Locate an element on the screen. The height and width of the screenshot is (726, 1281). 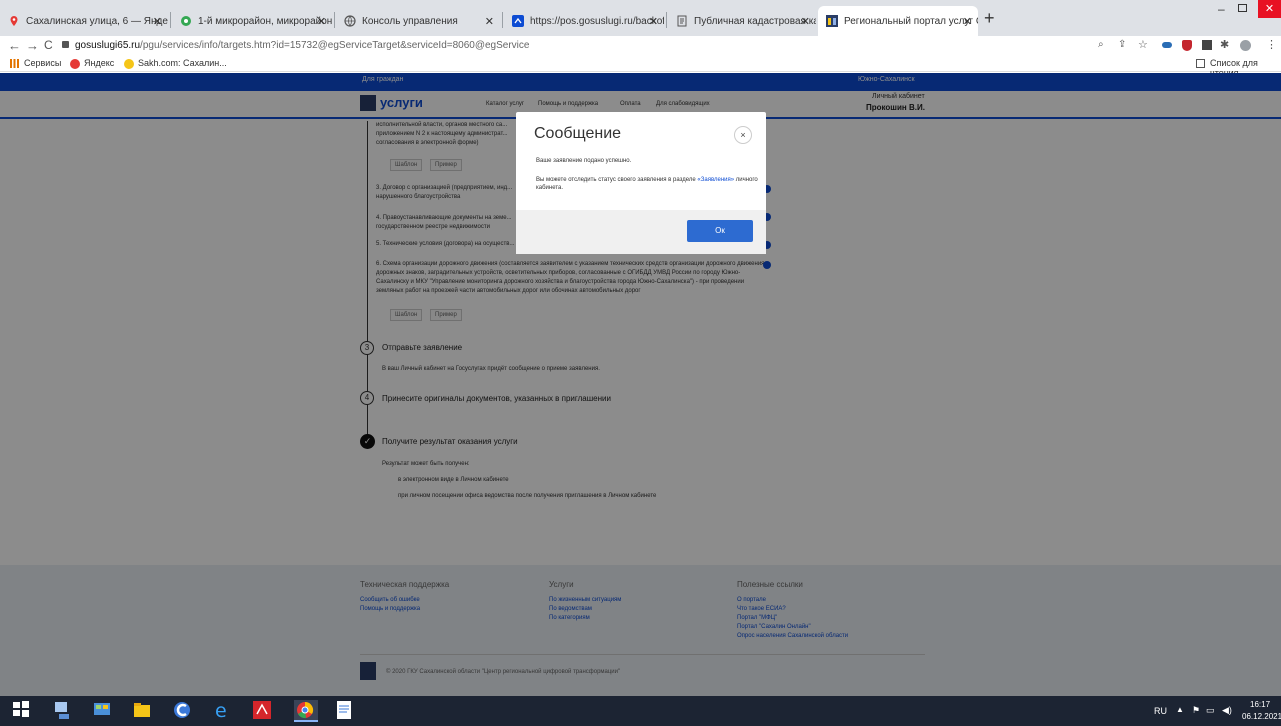
new-tab-button: + is located at coordinates (989, 18).